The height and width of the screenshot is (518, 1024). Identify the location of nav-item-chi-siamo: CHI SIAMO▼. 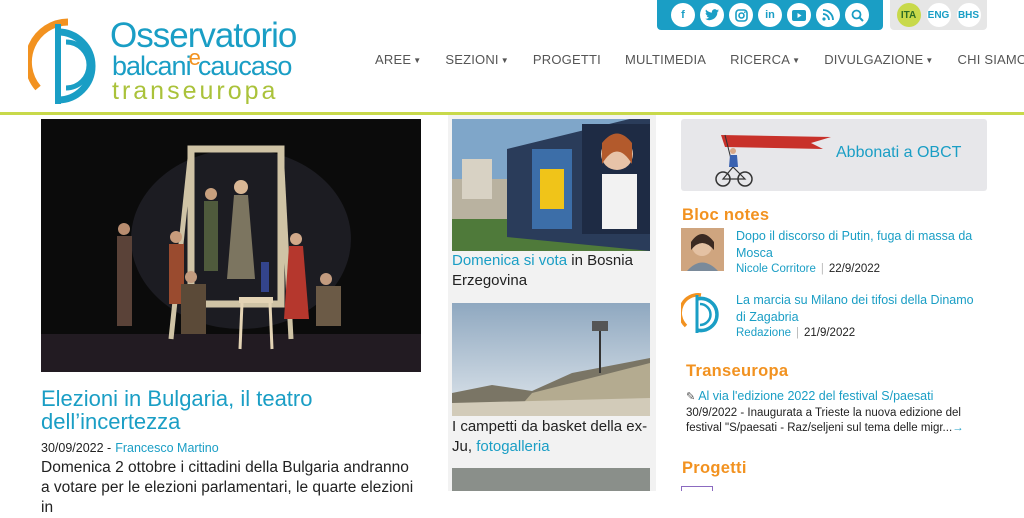
(985, 59).